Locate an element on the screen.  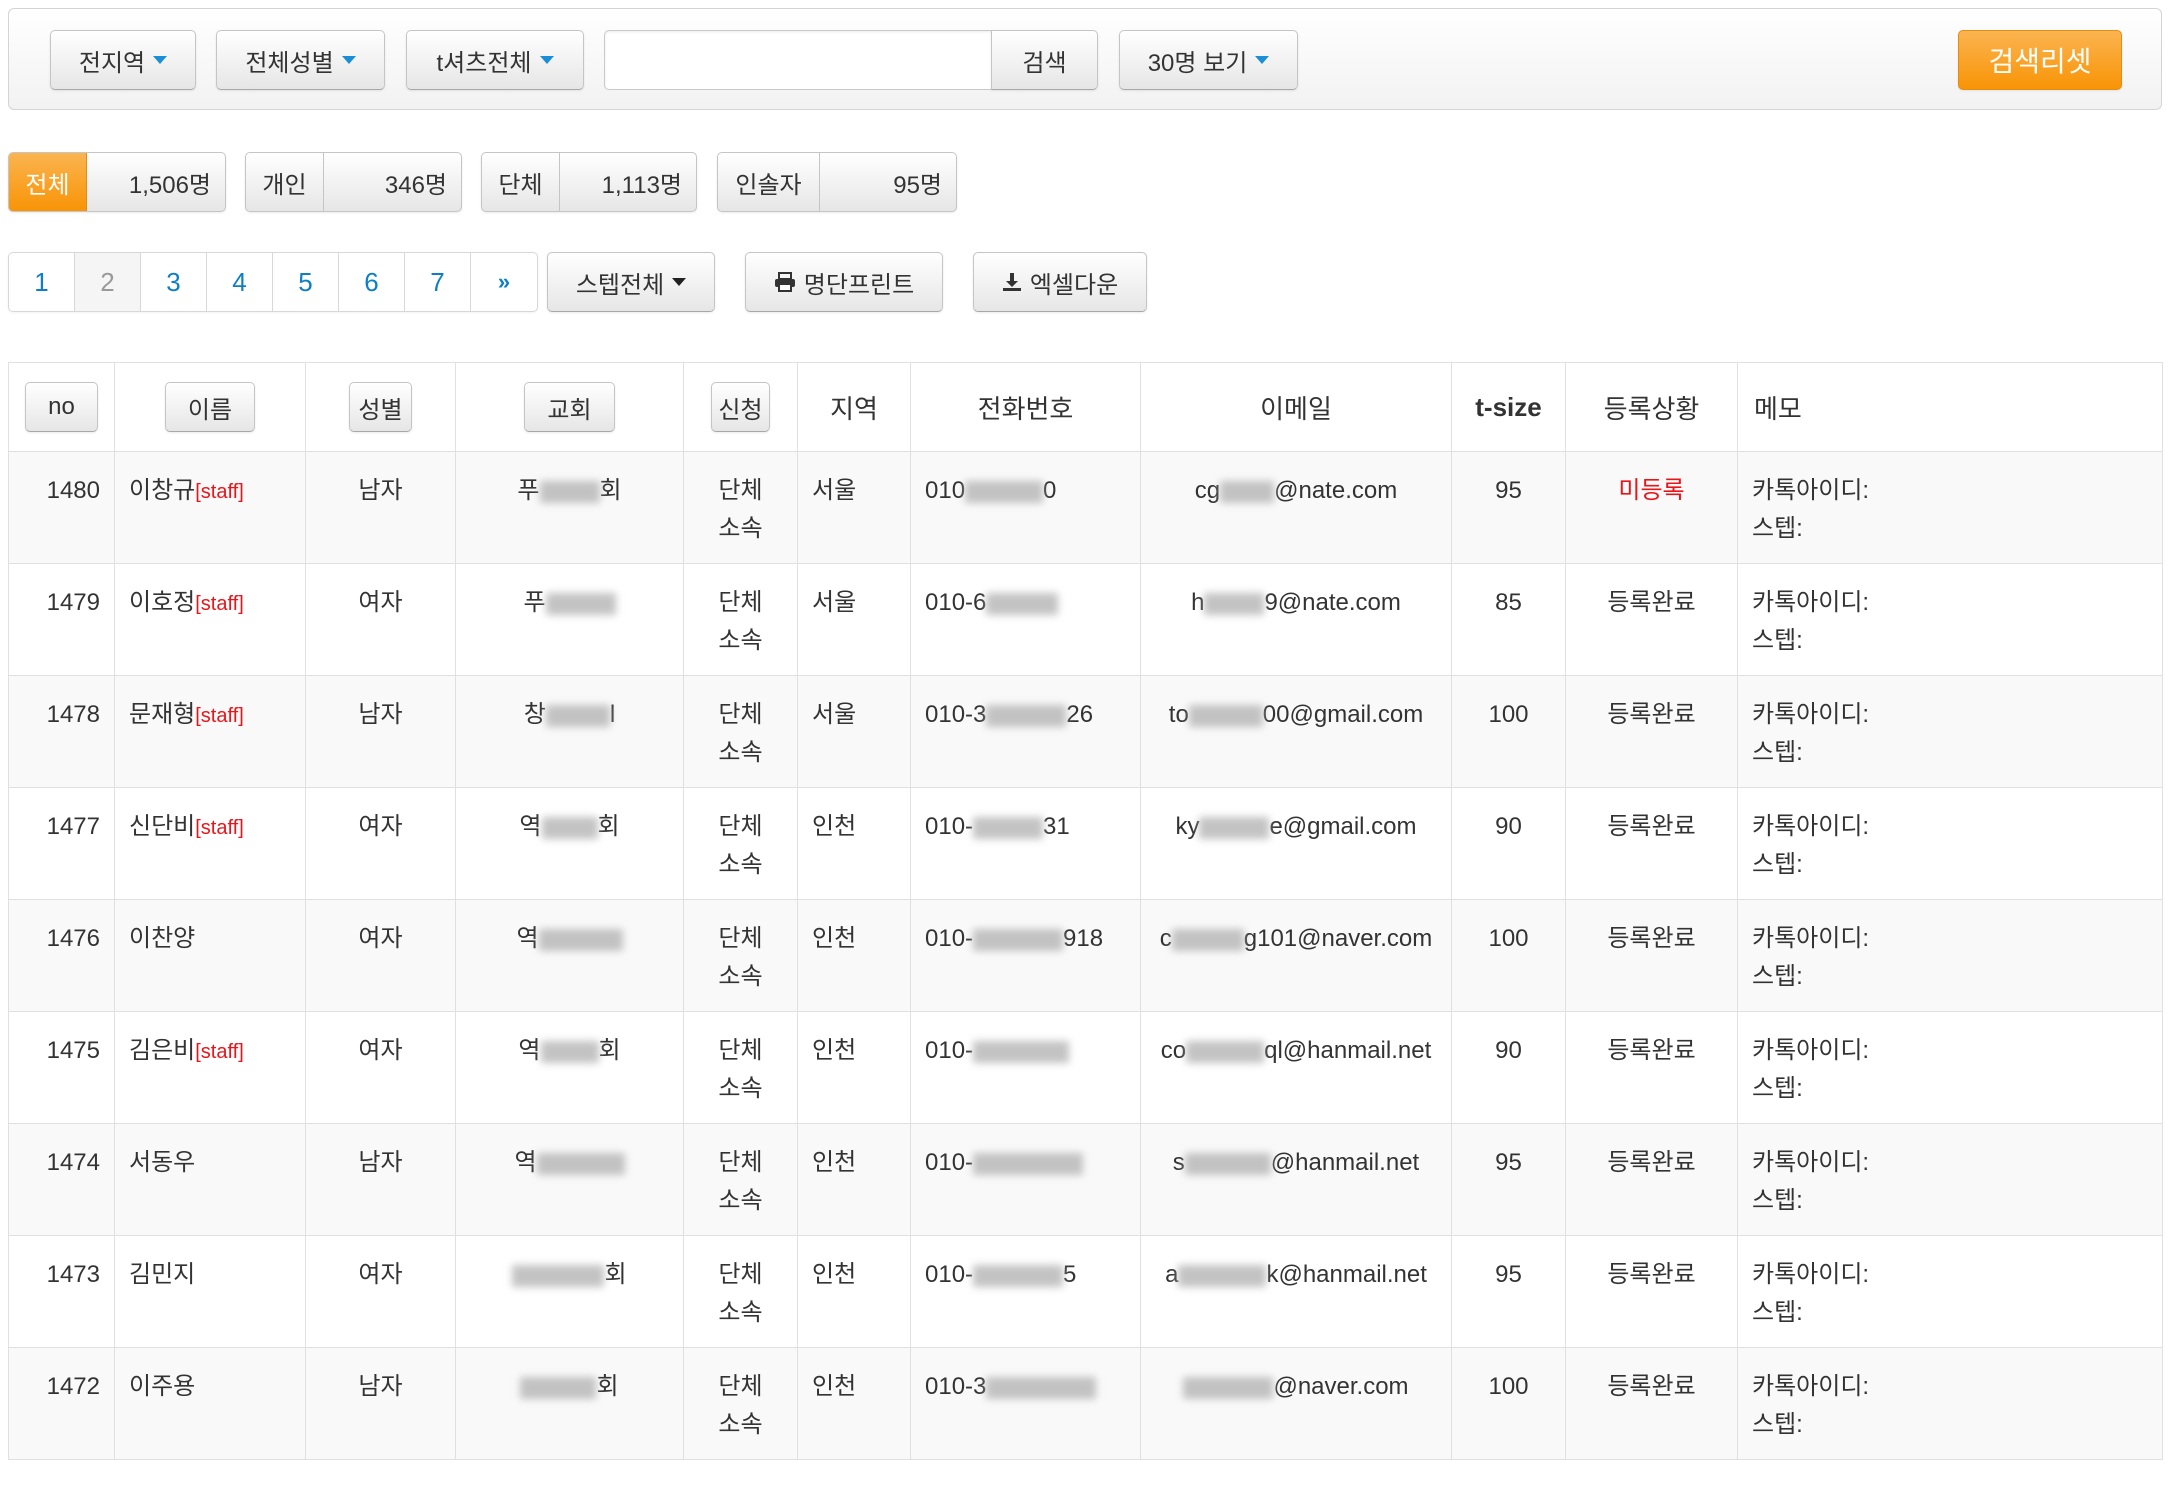
cell-name: 김민지 is located at coordinates (210, 1291).